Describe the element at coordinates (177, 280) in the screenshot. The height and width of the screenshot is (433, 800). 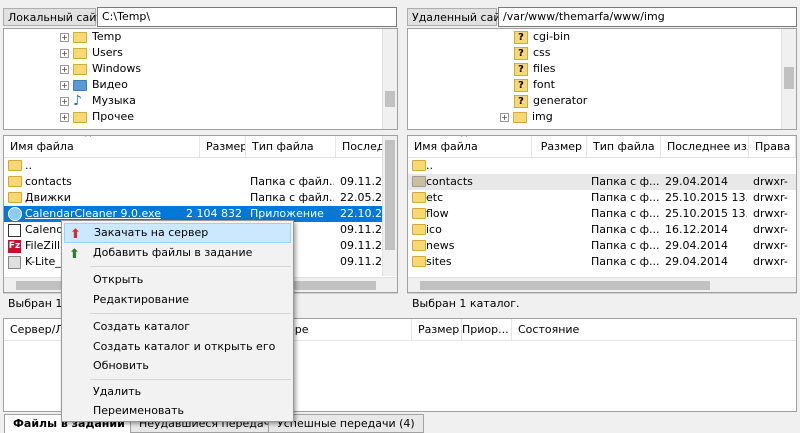
I see `menu-open: Открыть` at that location.